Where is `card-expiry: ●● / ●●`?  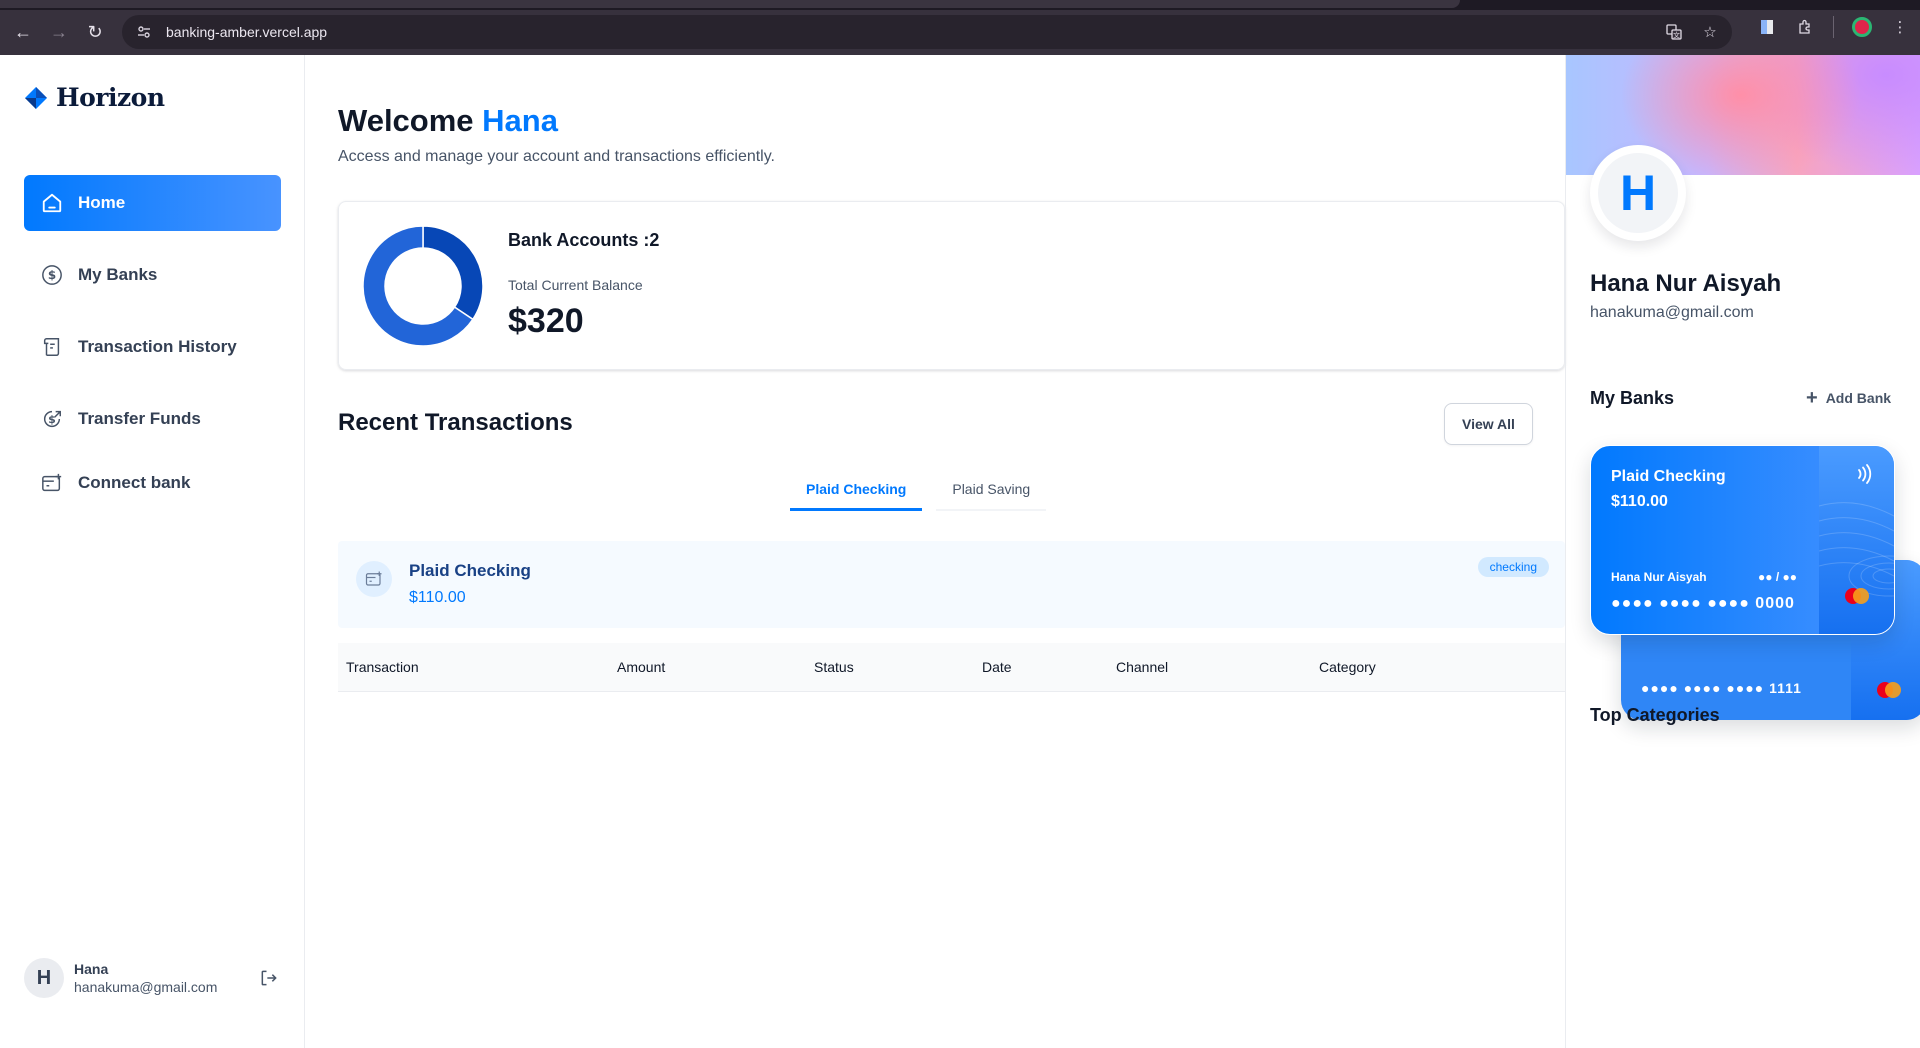 card-expiry: ●● / ●● is located at coordinates (1777, 577).